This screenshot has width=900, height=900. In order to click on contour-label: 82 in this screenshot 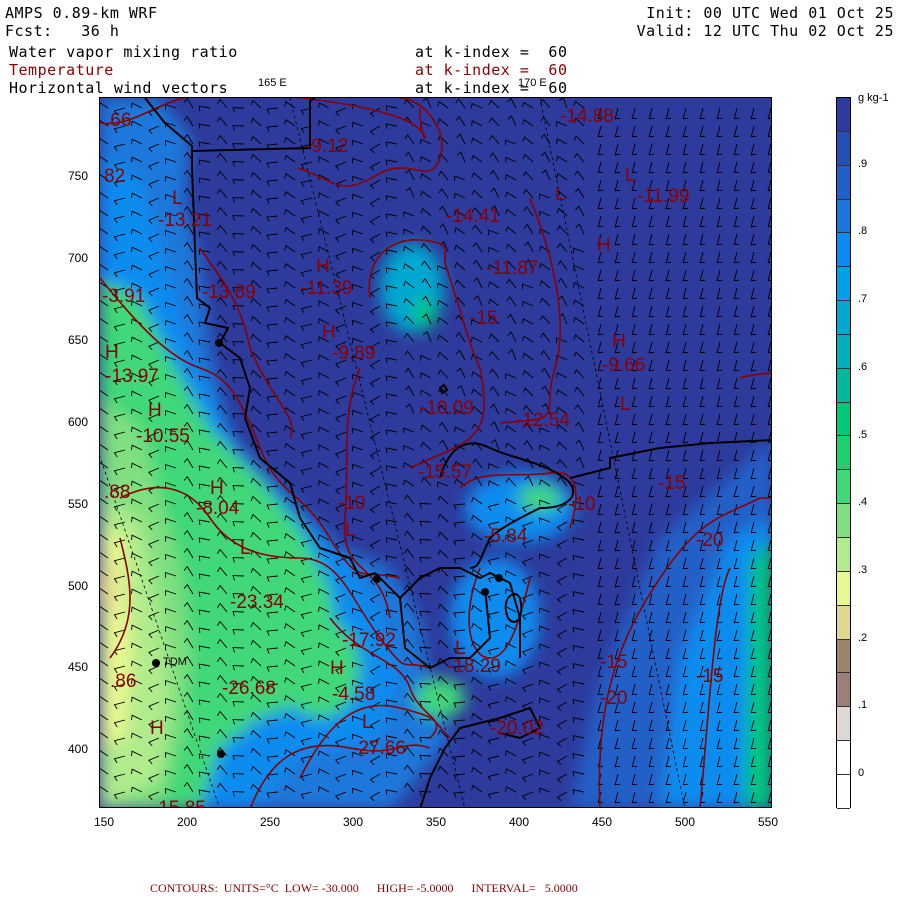, I will do `click(115, 176)`.